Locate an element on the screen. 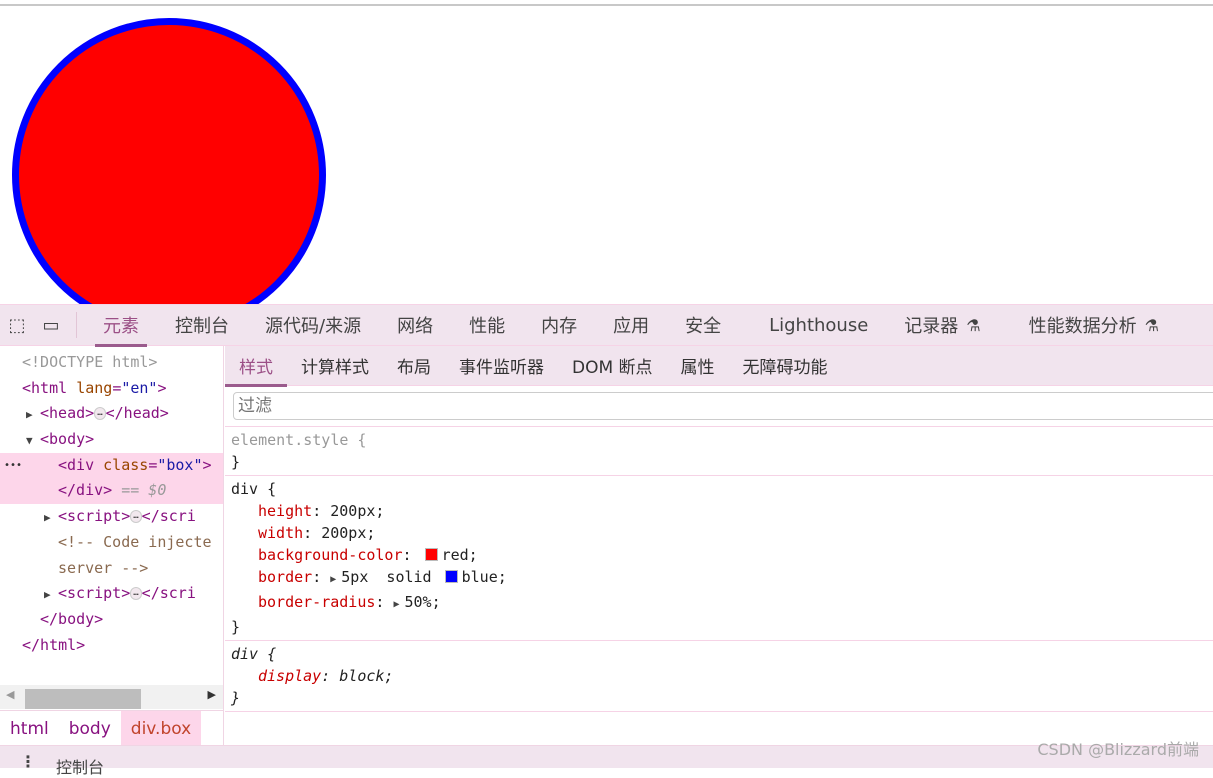 Image resolution: width=1213 pixels, height=778 pixels. tab-label: 性能 is located at coordinates (487, 326).